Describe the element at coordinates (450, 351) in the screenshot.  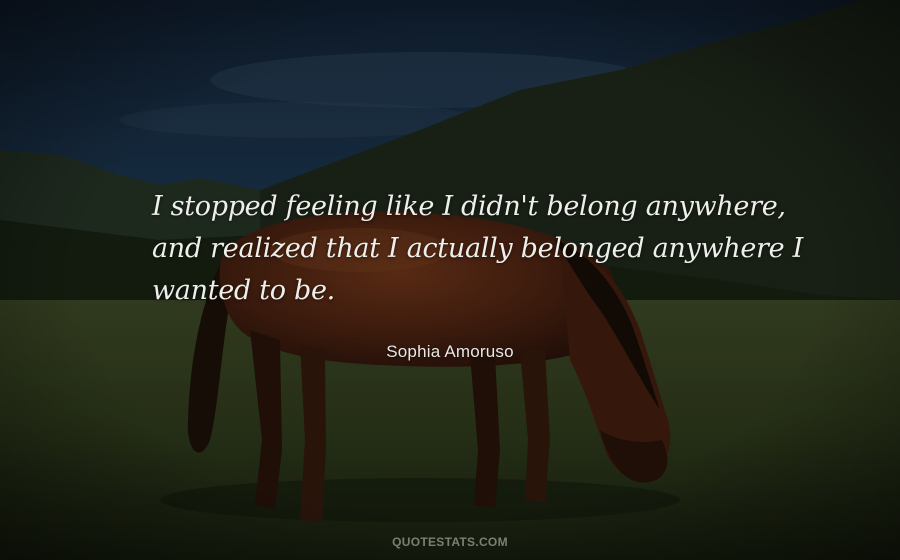
I see `quote-author: Sophia Amoruso` at that location.